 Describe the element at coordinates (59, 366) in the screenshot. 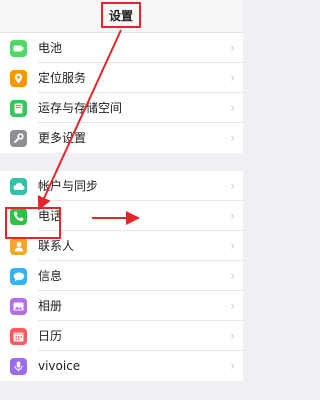

I see `settings-item-label: vivoice` at that location.